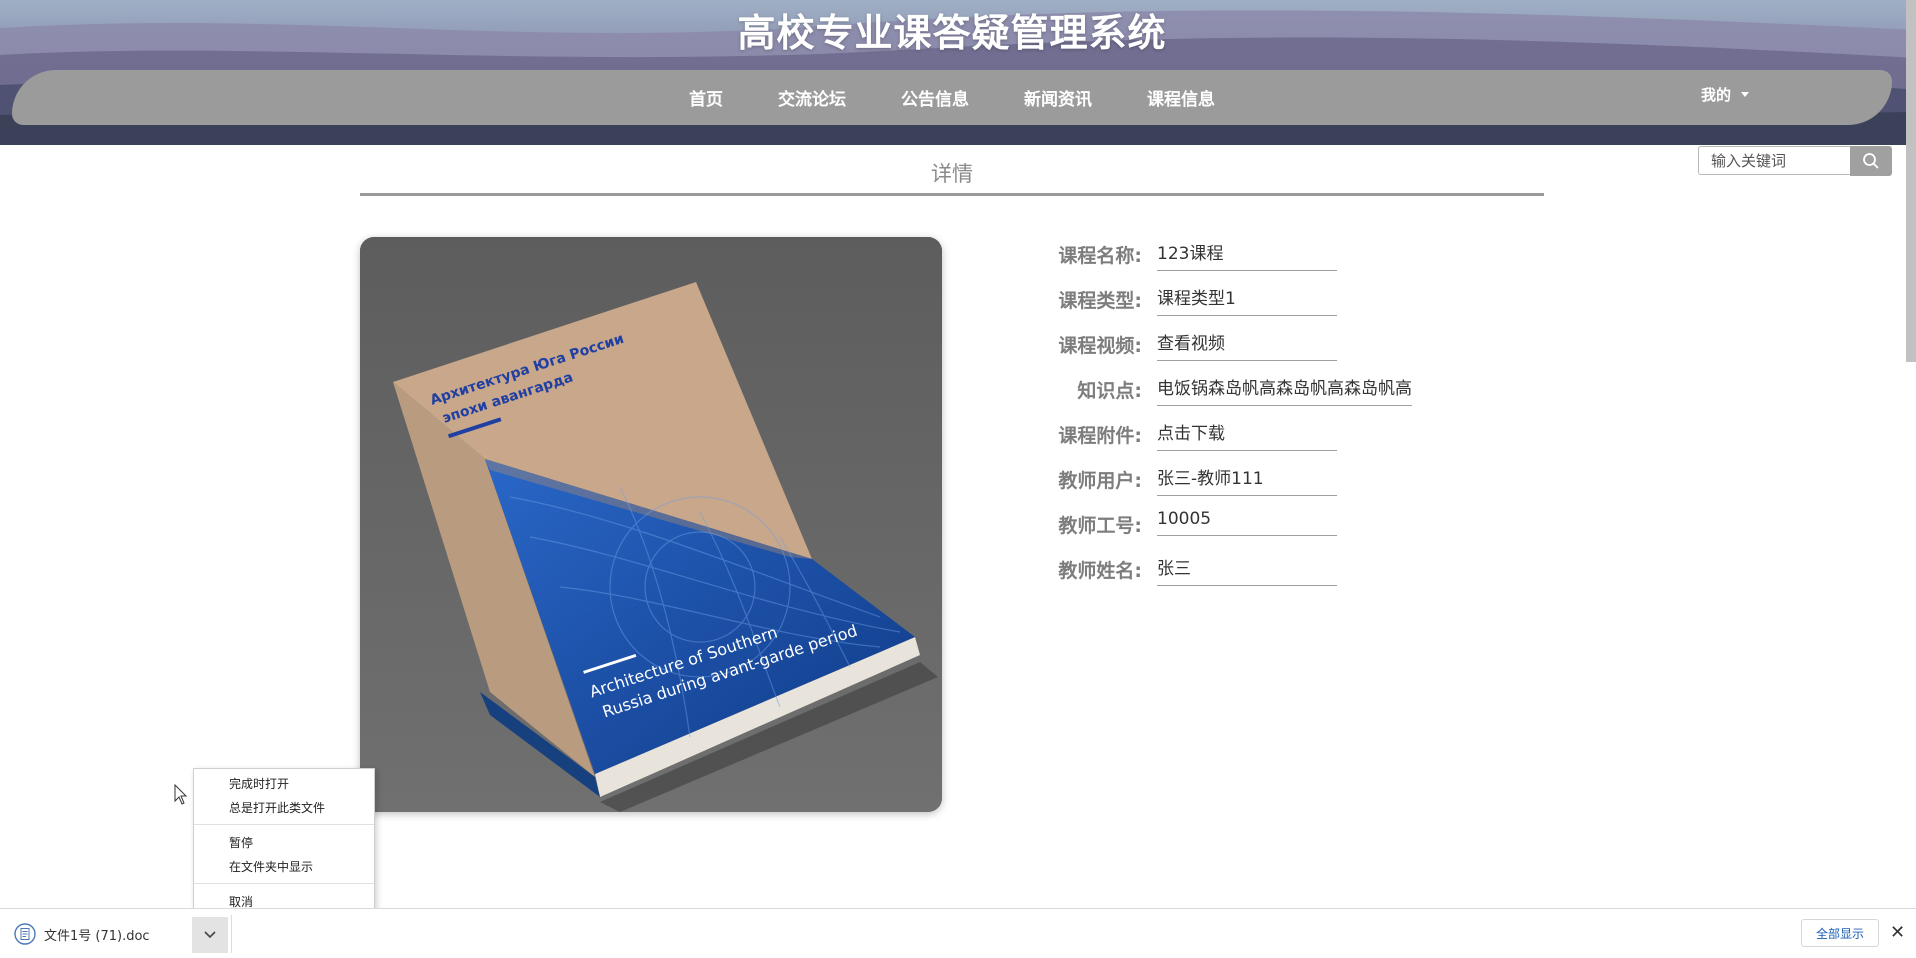 The height and width of the screenshot is (958, 1916). Describe the element at coordinates (1247, 299) in the screenshot. I see `field-value: 课程类型1` at that location.